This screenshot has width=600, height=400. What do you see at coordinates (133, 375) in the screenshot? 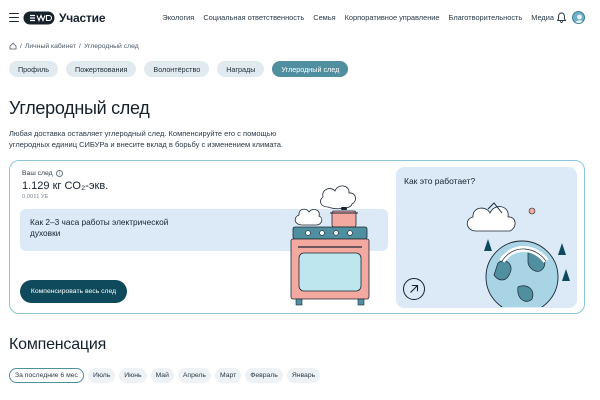
I see `period-june: Июнь` at bounding box center [133, 375].